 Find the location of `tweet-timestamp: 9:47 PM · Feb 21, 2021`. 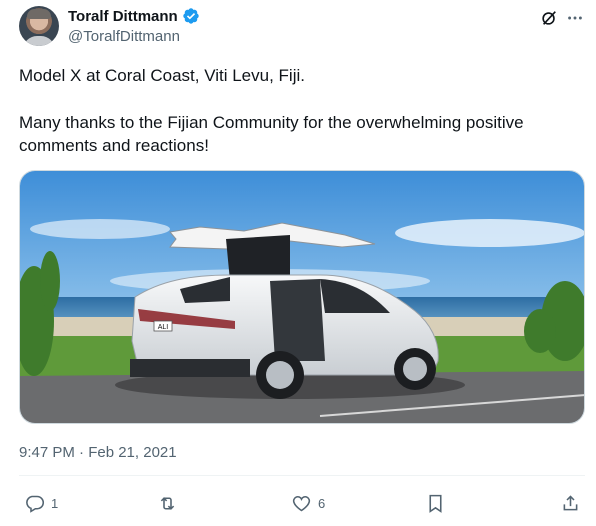

tweet-timestamp: 9:47 PM · Feb 21, 2021 is located at coordinates (98, 452).